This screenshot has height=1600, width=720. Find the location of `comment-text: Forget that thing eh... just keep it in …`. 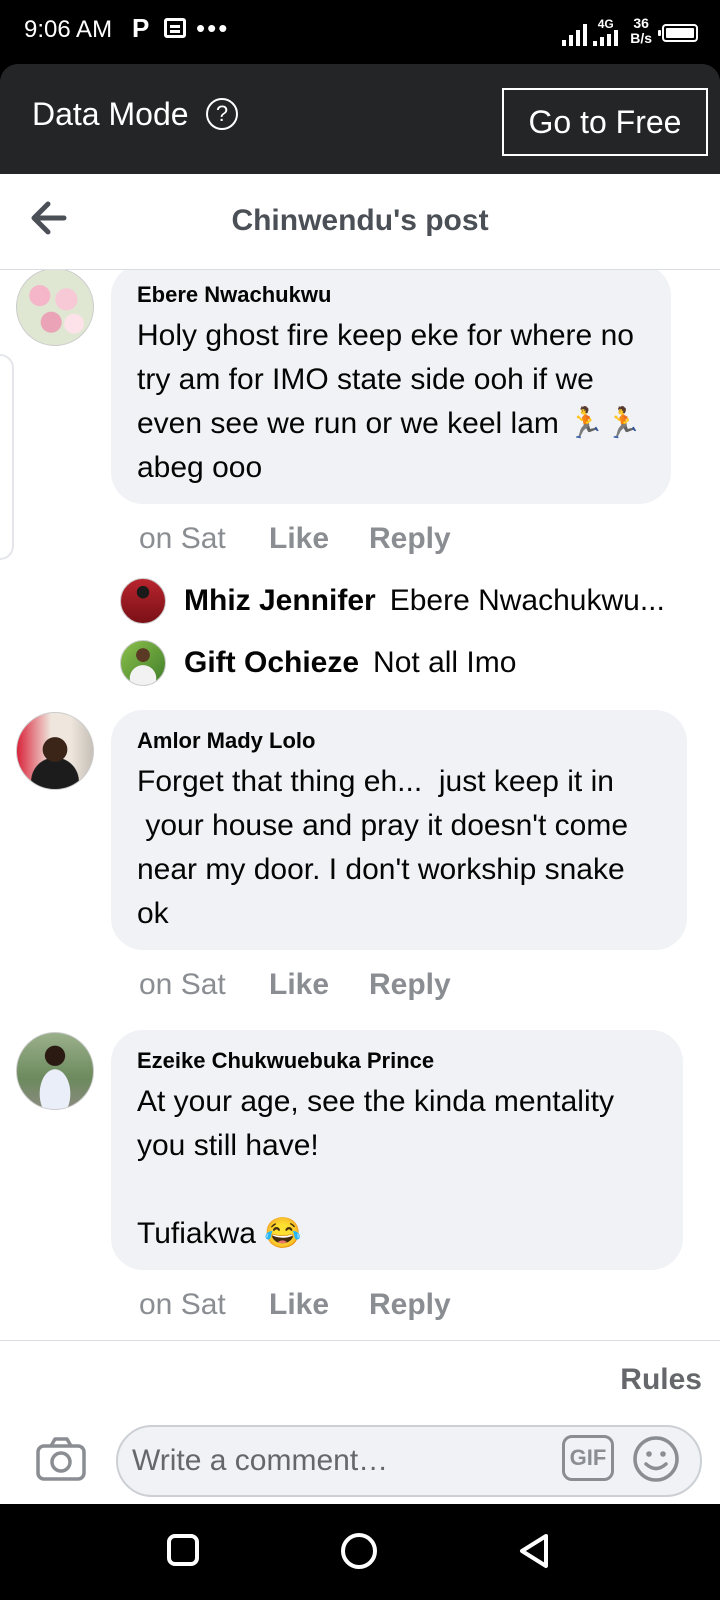

comment-text: Forget that thing eh... just keep it in … is located at coordinates (383, 847).